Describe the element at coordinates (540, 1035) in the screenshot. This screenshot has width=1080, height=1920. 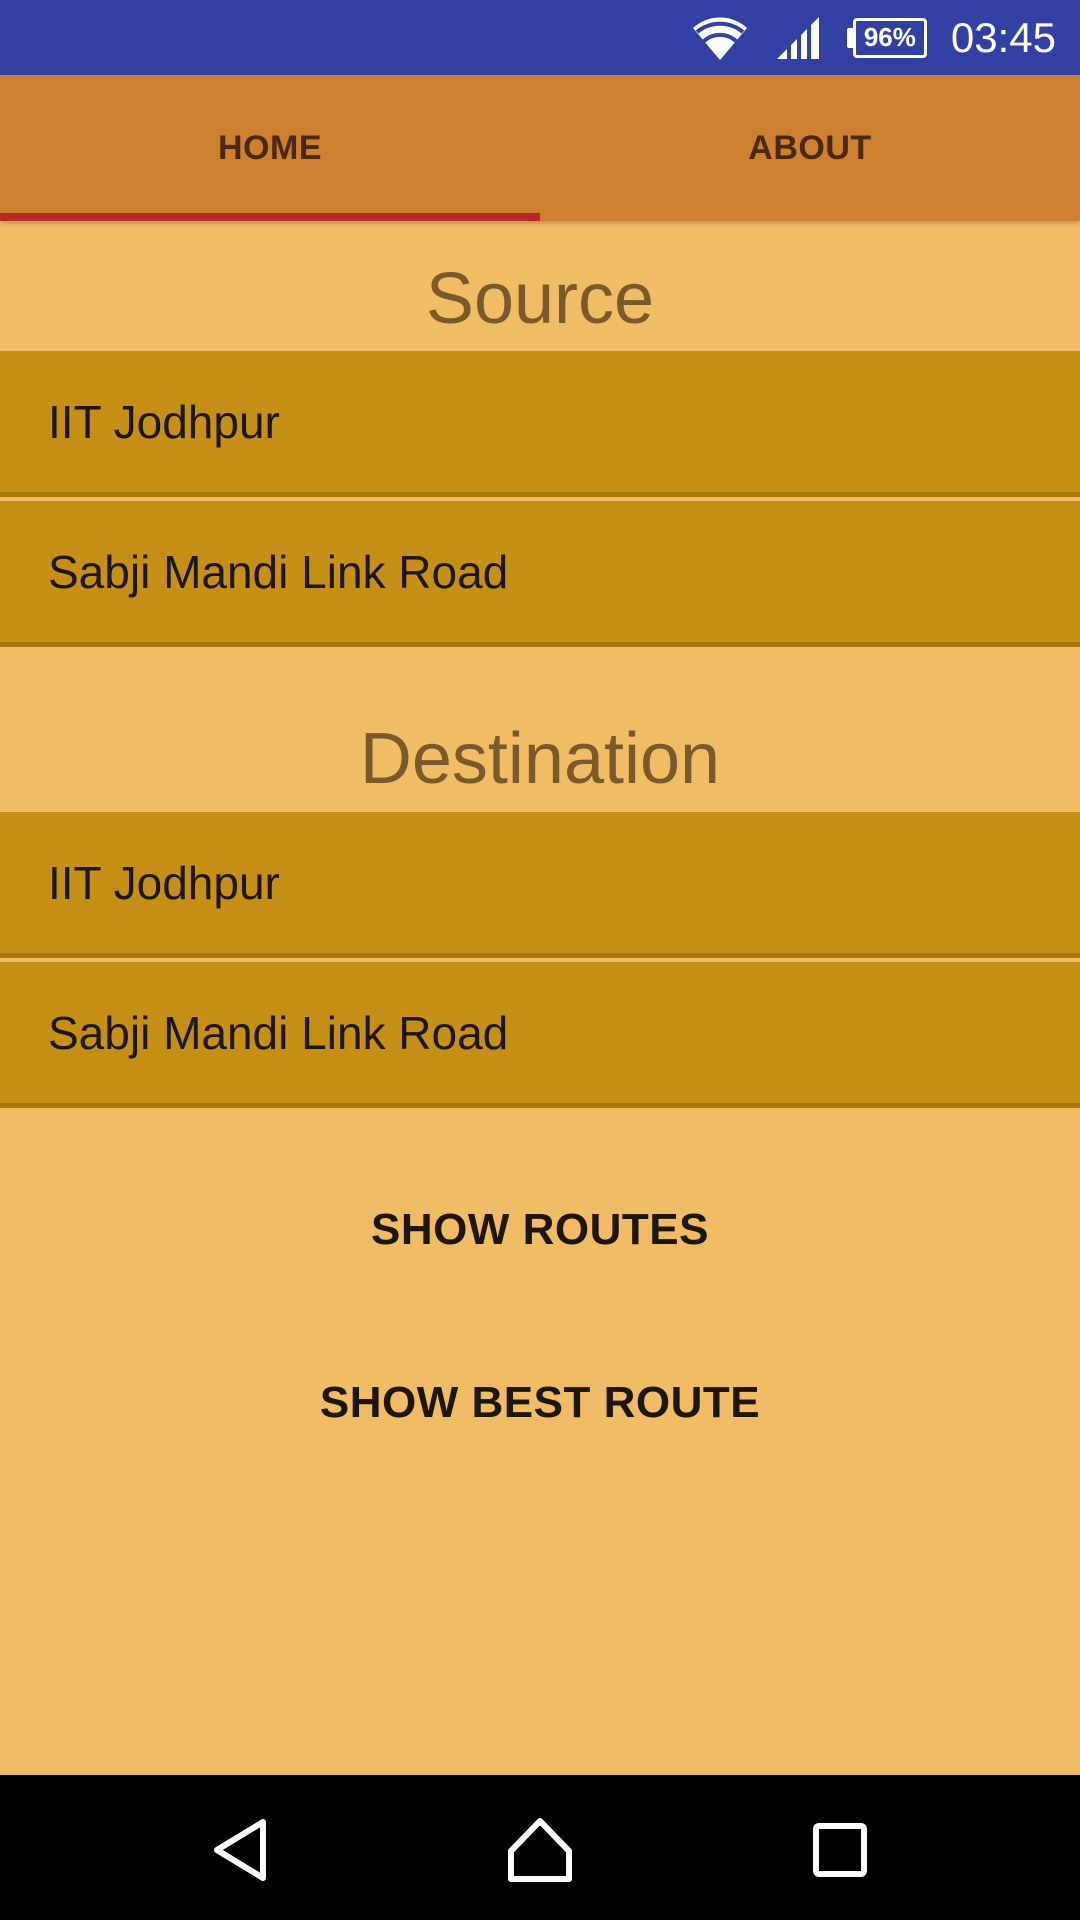
I see `destination-item-sabji-mandi: Sabji Mandi Link Road` at that location.